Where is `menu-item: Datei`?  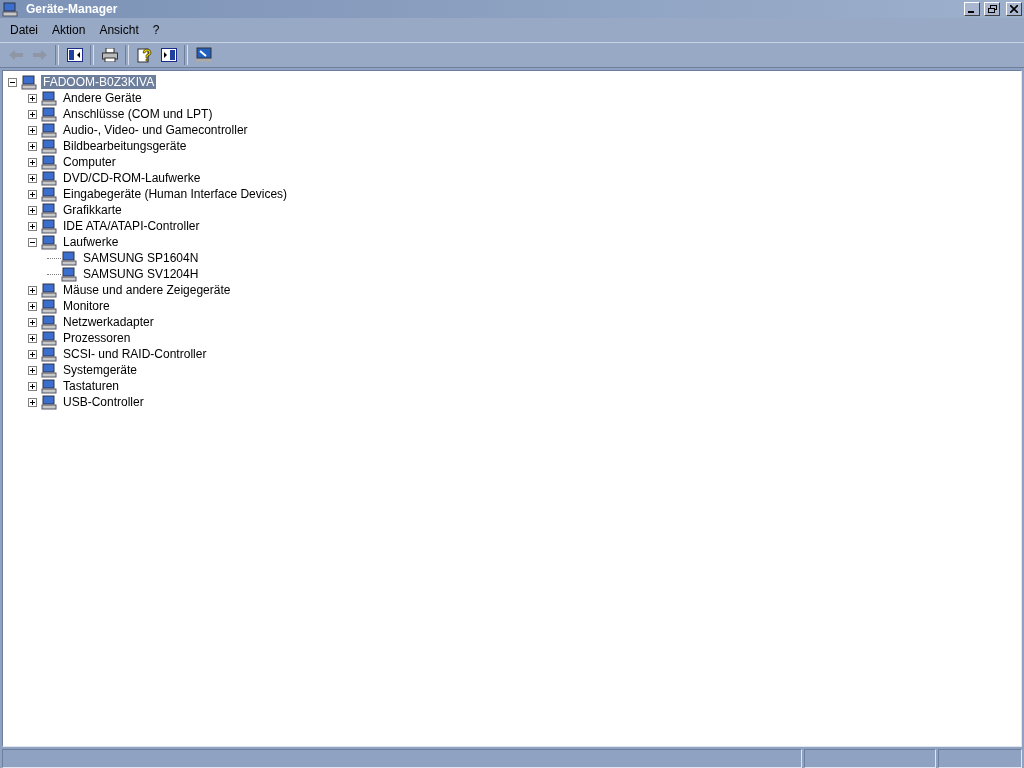
menu-item: Datei is located at coordinates (24, 30).